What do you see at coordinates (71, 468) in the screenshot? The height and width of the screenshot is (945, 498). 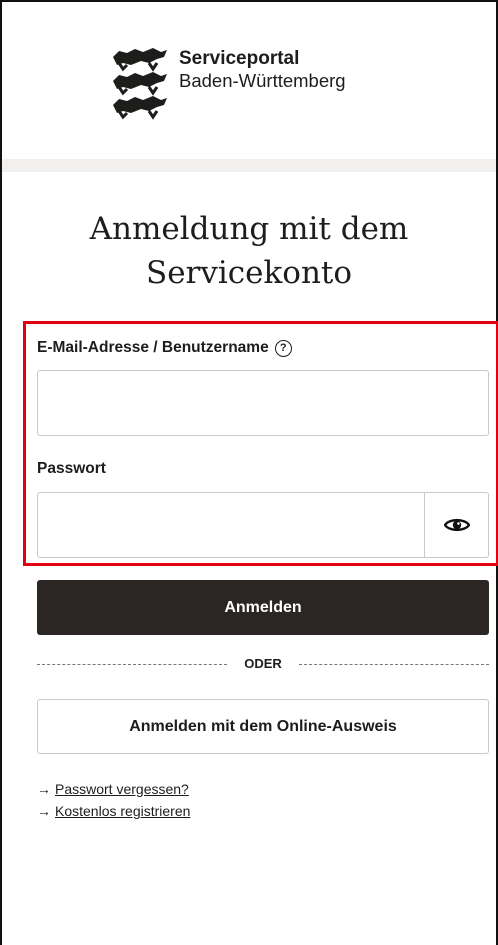 I see `password-label: Passwort` at bounding box center [71, 468].